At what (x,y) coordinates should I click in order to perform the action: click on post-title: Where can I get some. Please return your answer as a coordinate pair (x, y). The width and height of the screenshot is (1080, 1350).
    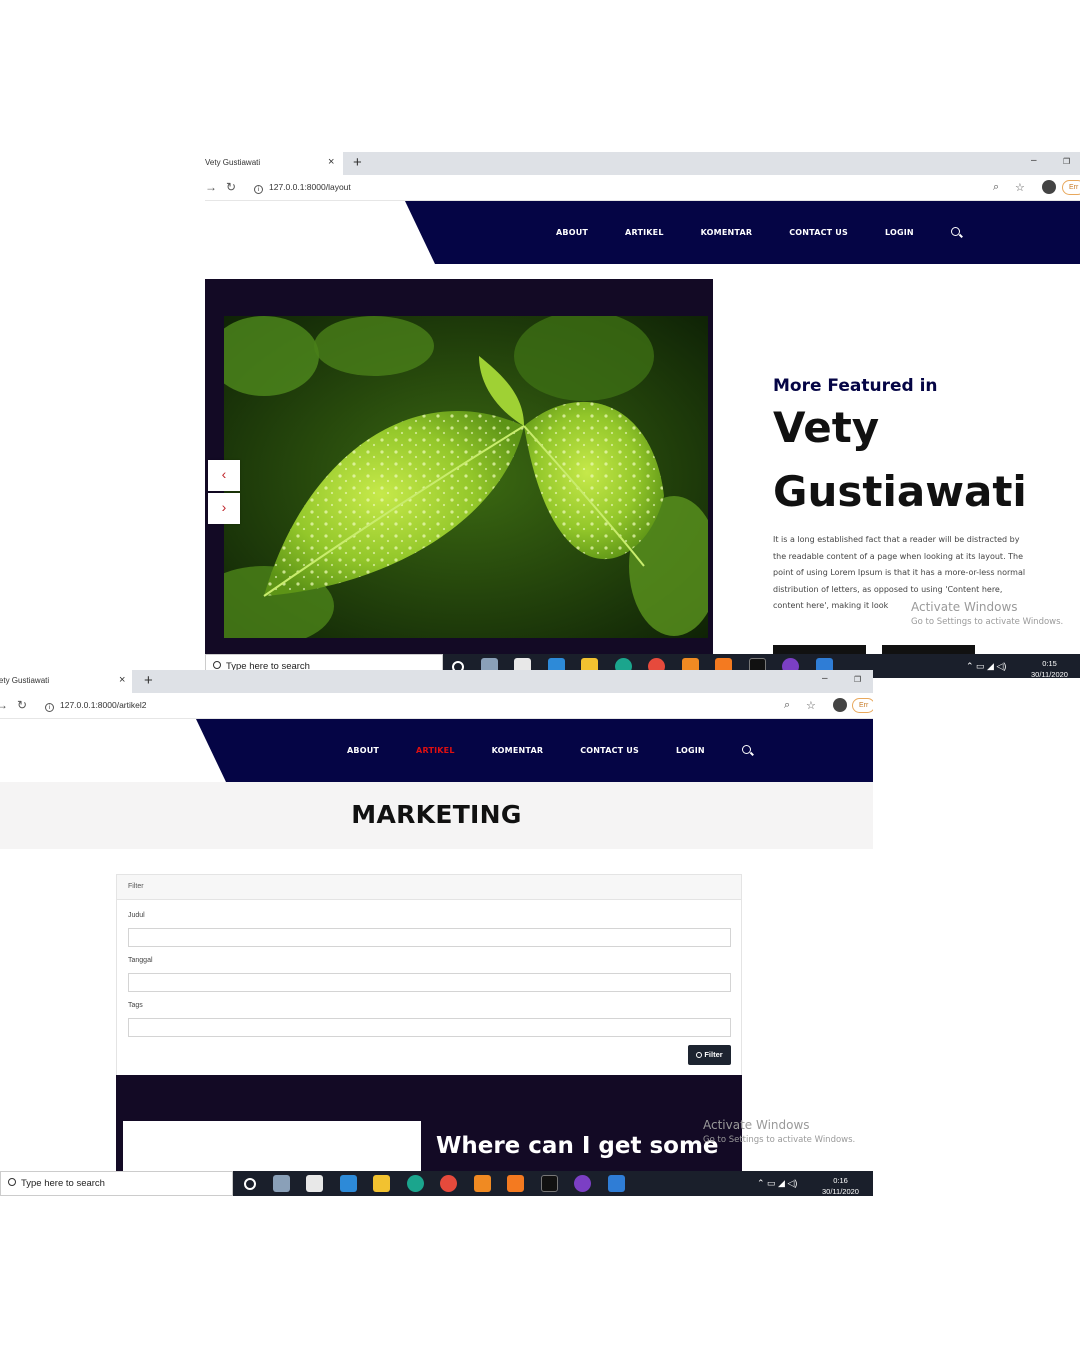
    Looking at the image, I should click on (577, 1146).